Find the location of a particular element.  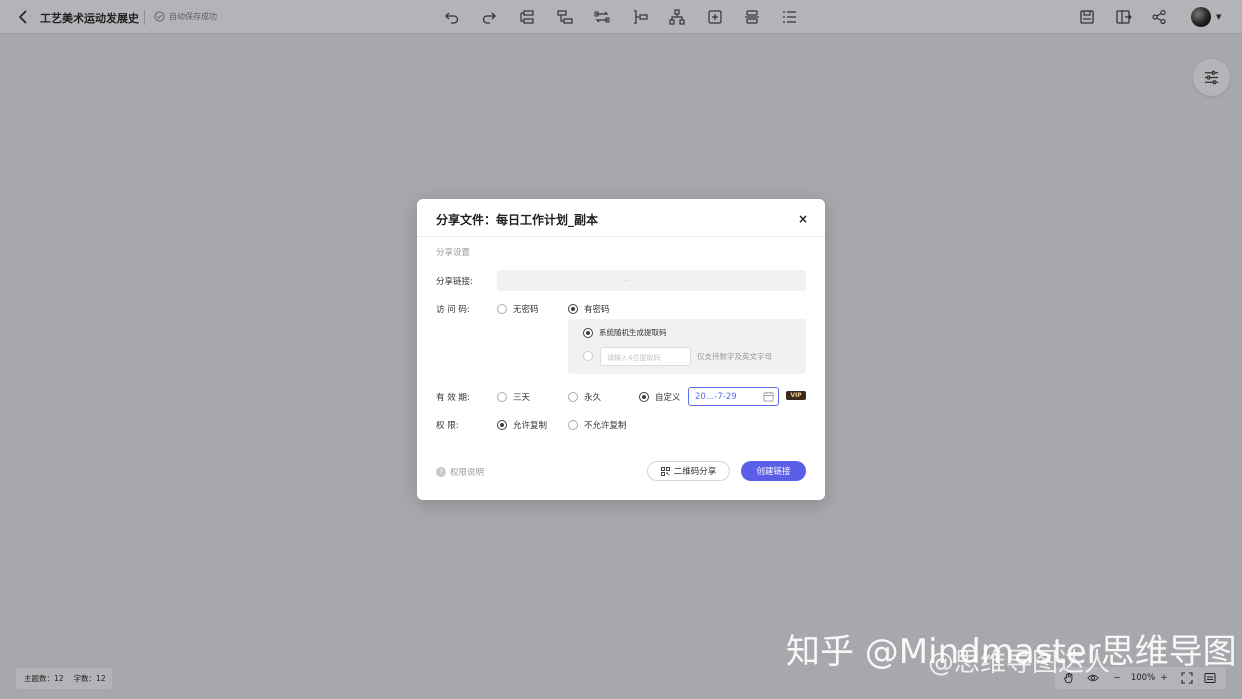

undo-icon is located at coordinates (452, 17).